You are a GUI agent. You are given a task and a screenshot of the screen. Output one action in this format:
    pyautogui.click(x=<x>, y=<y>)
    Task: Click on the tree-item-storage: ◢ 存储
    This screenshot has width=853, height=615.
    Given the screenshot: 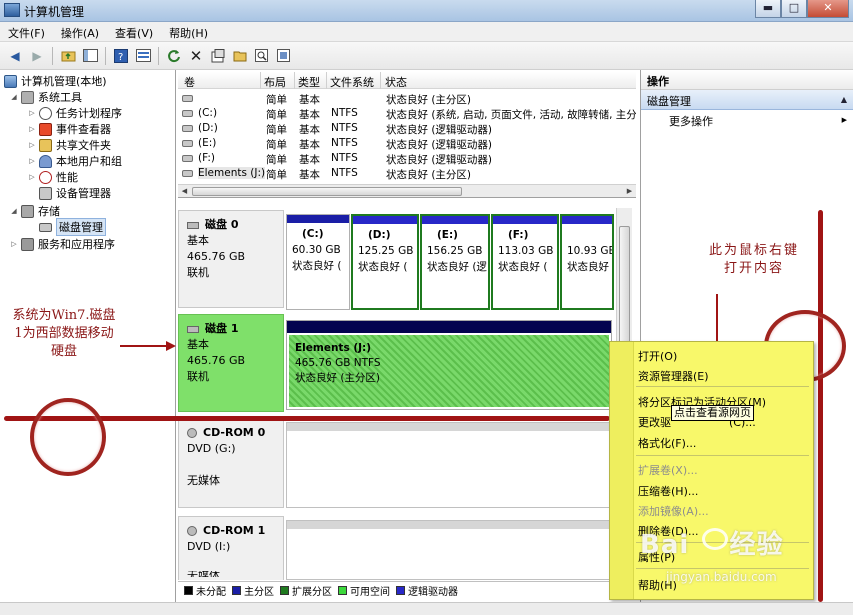 What is the action you would take?
    pyautogui.click(x=35, y=211)
    